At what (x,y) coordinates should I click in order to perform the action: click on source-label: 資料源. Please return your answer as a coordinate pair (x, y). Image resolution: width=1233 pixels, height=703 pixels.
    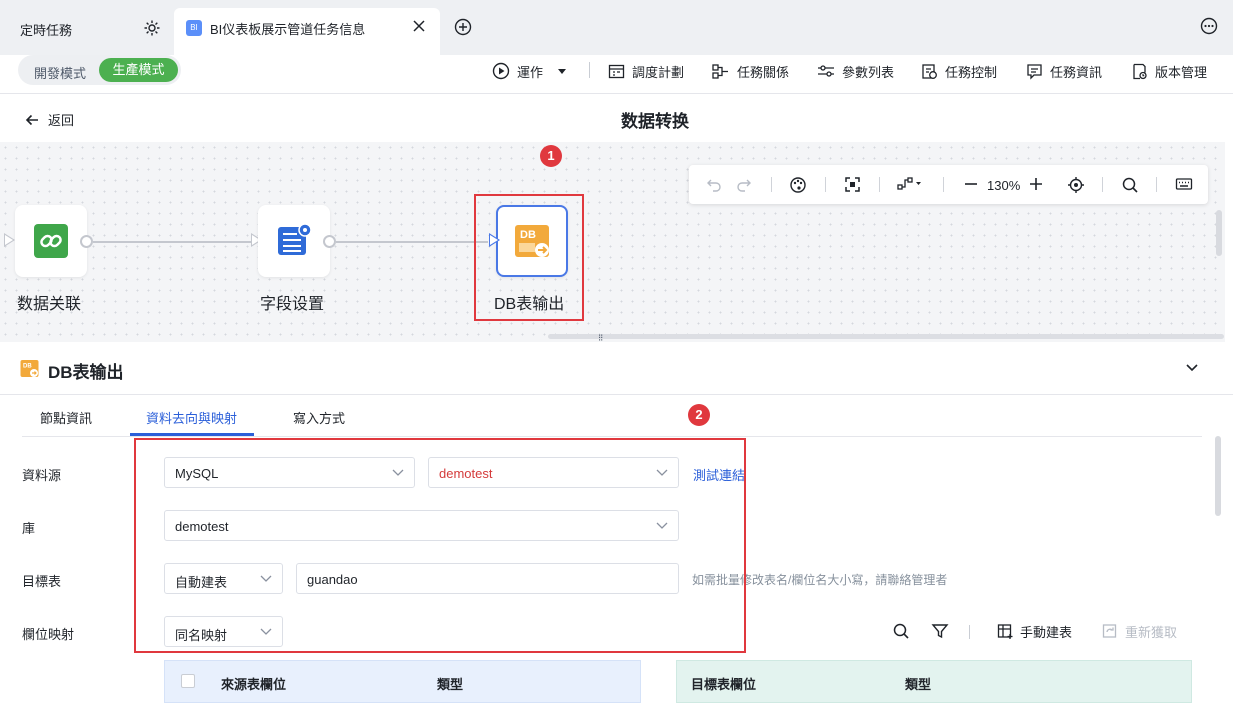
    Looking at the image, I should click on (42, 475).